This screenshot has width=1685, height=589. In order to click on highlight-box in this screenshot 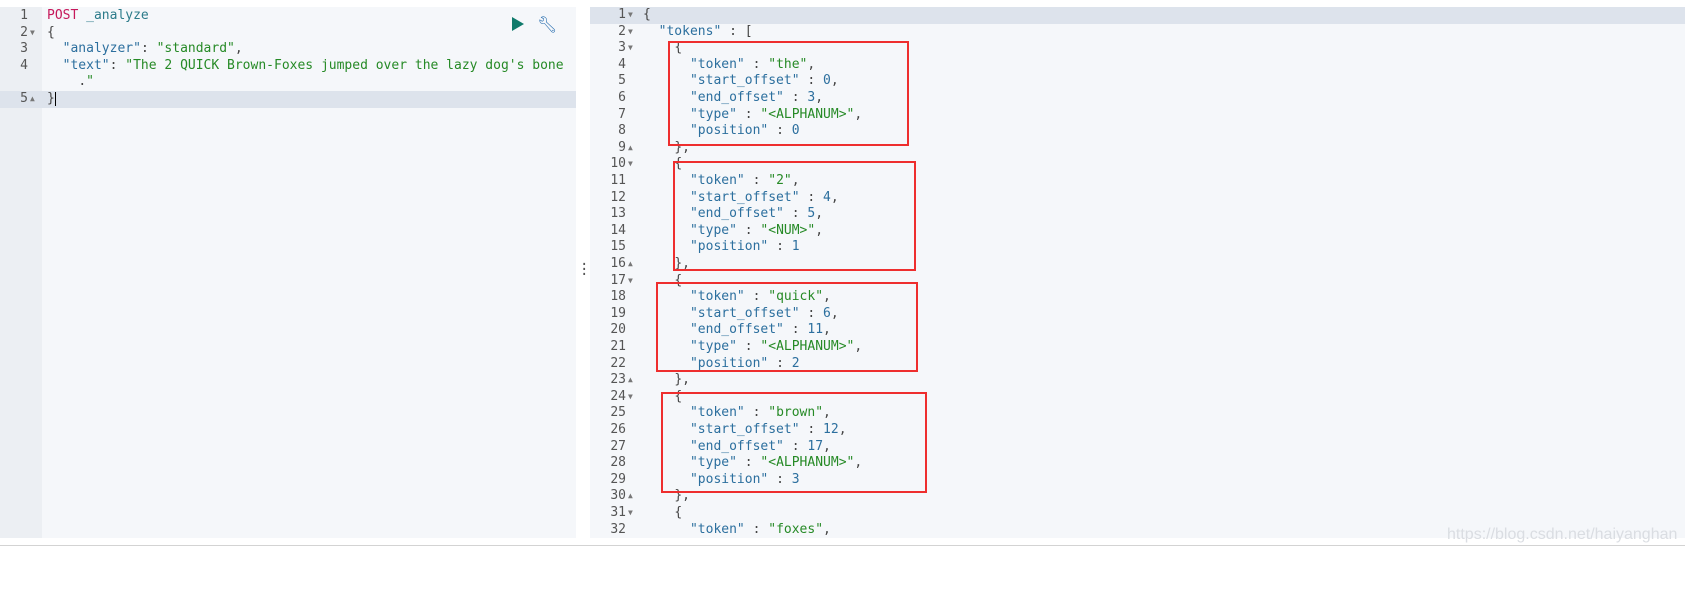, I will do `click(794, 216)`.